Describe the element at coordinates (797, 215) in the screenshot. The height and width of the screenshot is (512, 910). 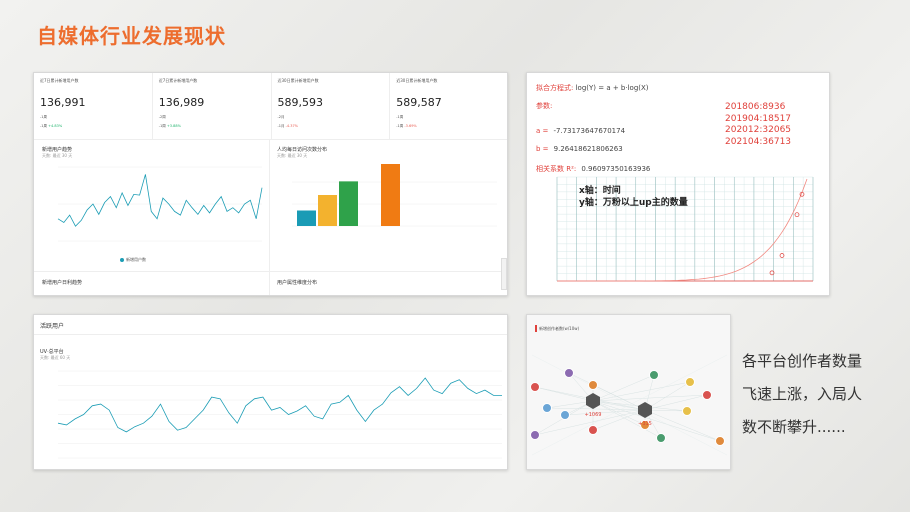
I see `data-point` at that location.